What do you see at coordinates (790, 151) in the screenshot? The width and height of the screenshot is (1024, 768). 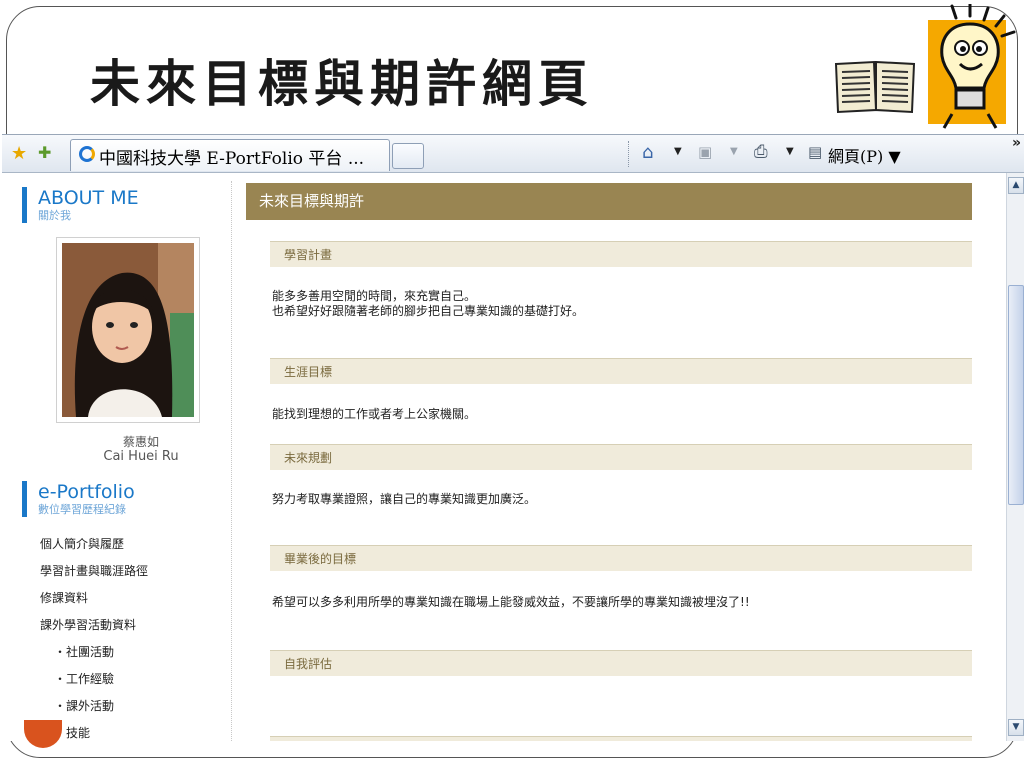 I see `print-dropdown-arrow: ▼` at bounding box center [790, 151].